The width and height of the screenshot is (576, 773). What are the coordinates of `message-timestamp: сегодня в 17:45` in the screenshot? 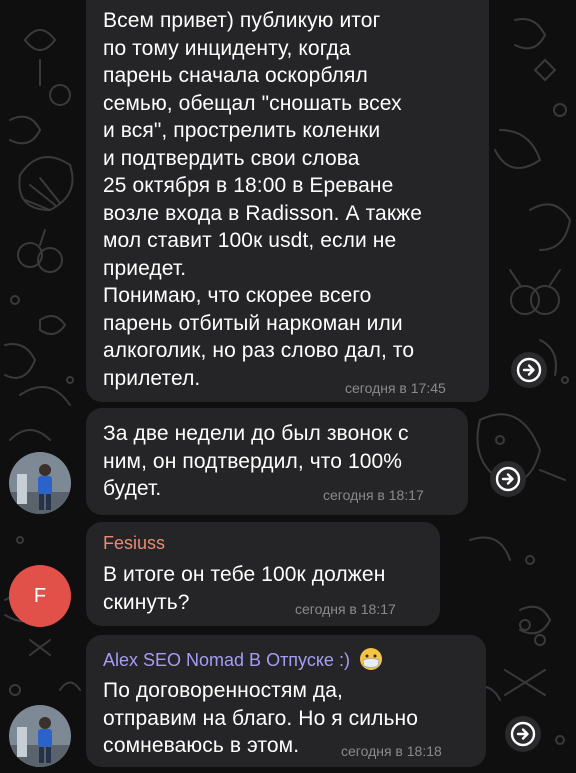 It's located at (395, 388).